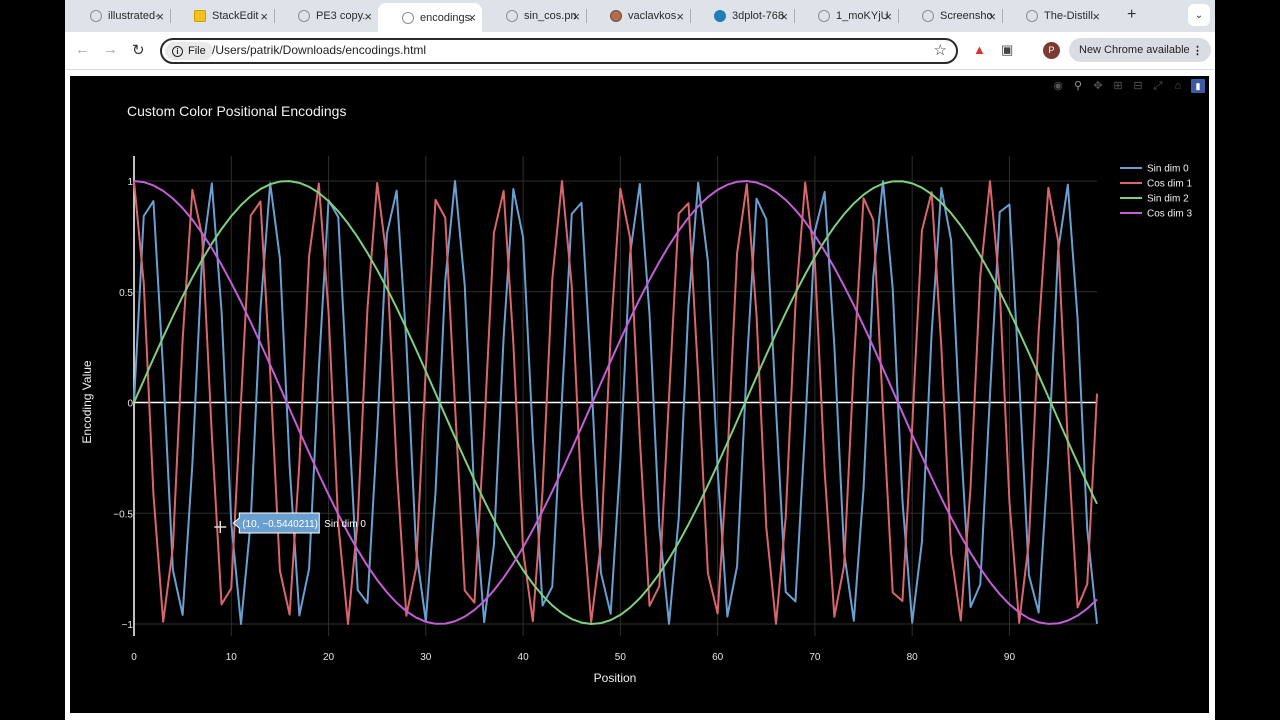 Image resolution: width=1280 pixels, height=720 pixels. Describe the element at coordinates (815, 657) in the screenshot. I see `x-tick-label: 70` at that location.